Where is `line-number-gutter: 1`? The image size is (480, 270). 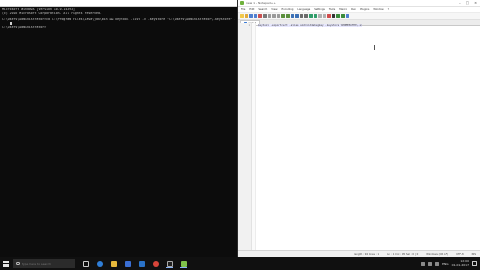
line-number-gutter: 1 is located at coordinates (245, 137).